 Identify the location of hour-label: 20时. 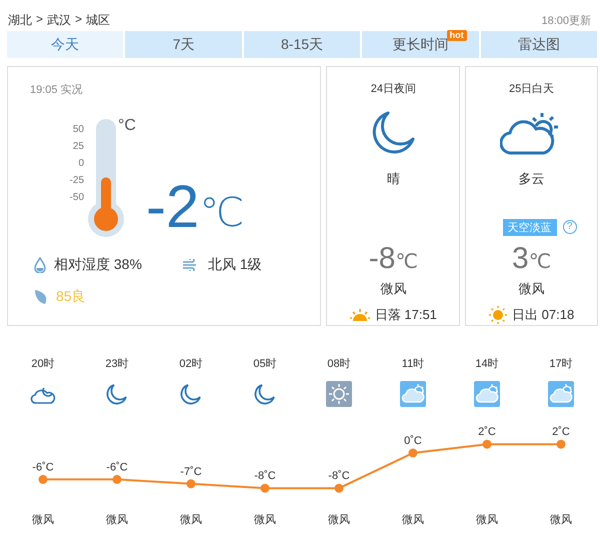
(43, 364).